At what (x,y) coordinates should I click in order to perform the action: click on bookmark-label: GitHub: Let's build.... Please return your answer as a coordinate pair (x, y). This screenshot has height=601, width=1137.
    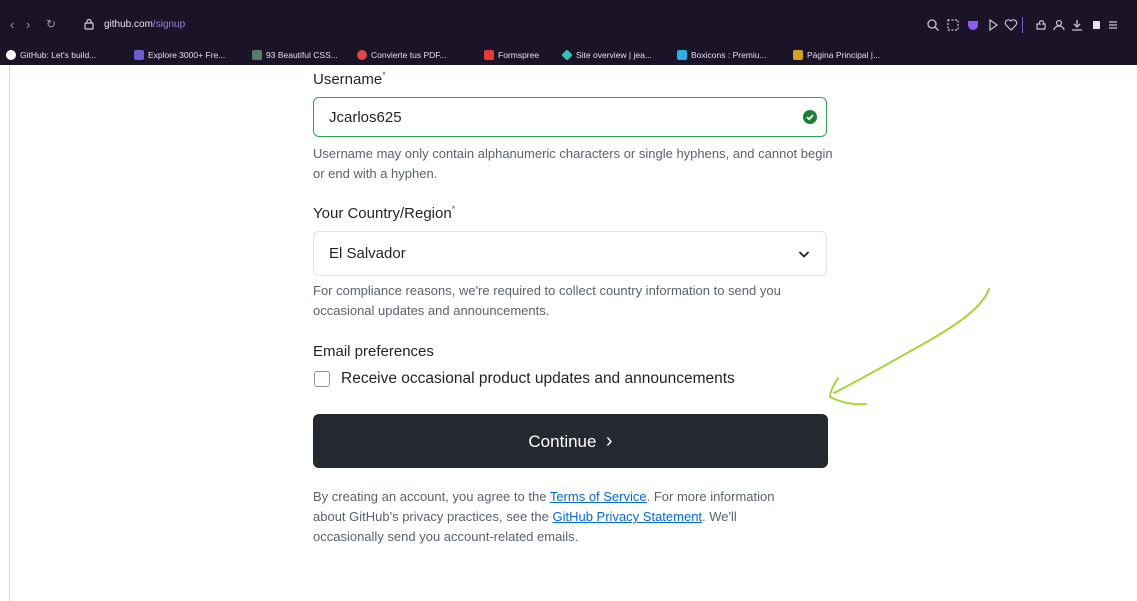
    Looking at the image, I should click on (58, 55).